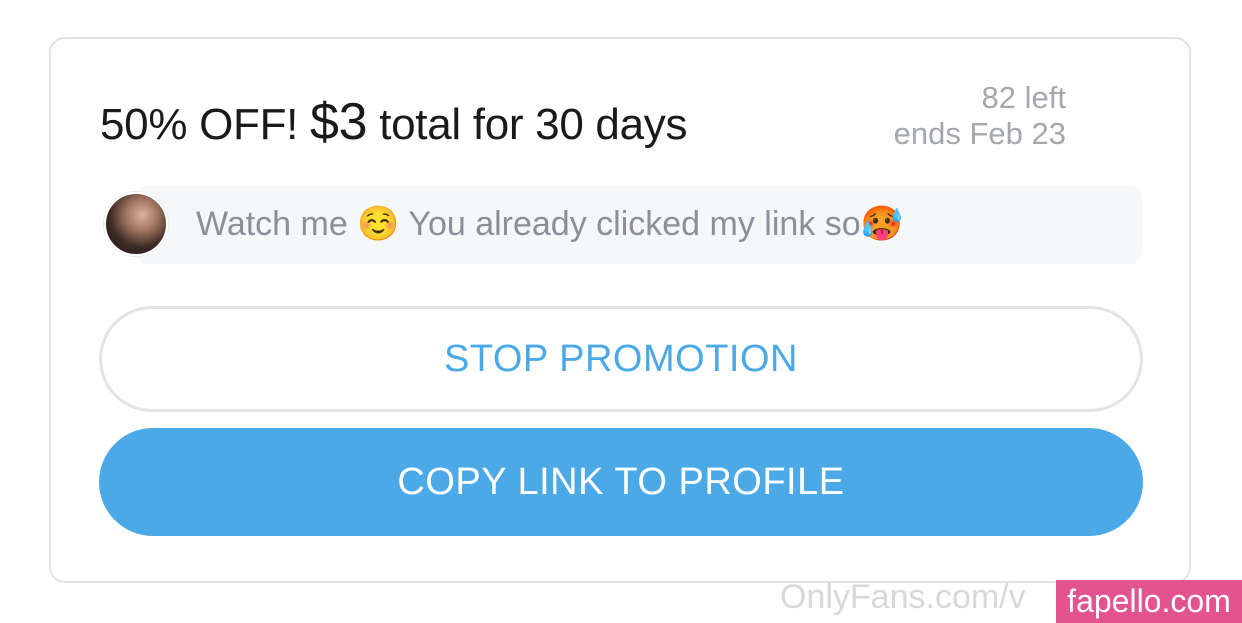 This screenshot has height=623, width=1242. What do you see at coordinates (339, 122) in the screenshot?
I see `promotion-price: $3` at bounding box center [339, 122].